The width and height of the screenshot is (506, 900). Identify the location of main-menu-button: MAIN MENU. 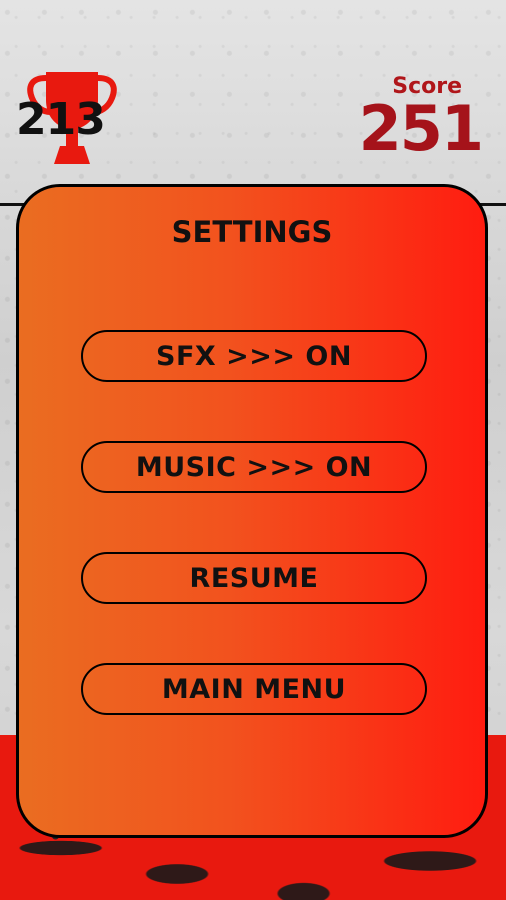
(254, 689).